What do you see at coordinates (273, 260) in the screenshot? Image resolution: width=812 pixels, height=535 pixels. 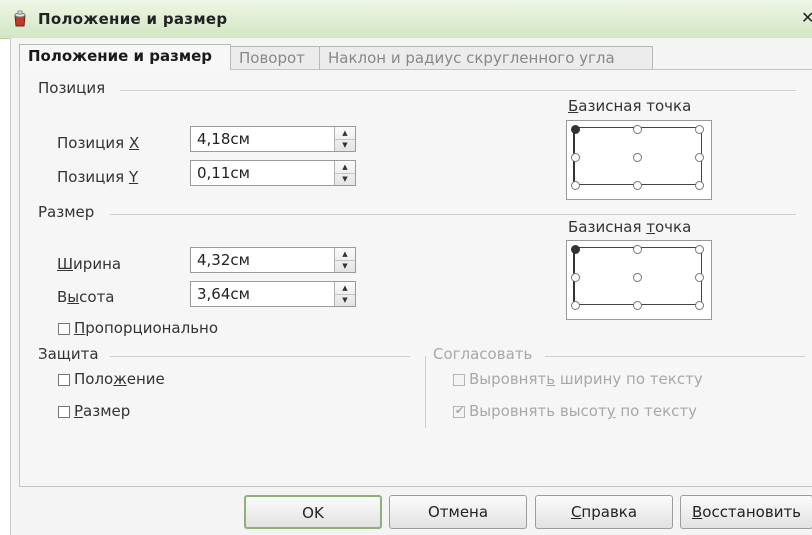 I see `width-spinner: 4,32см ▲ ▼` at bounding box center [273, 260].